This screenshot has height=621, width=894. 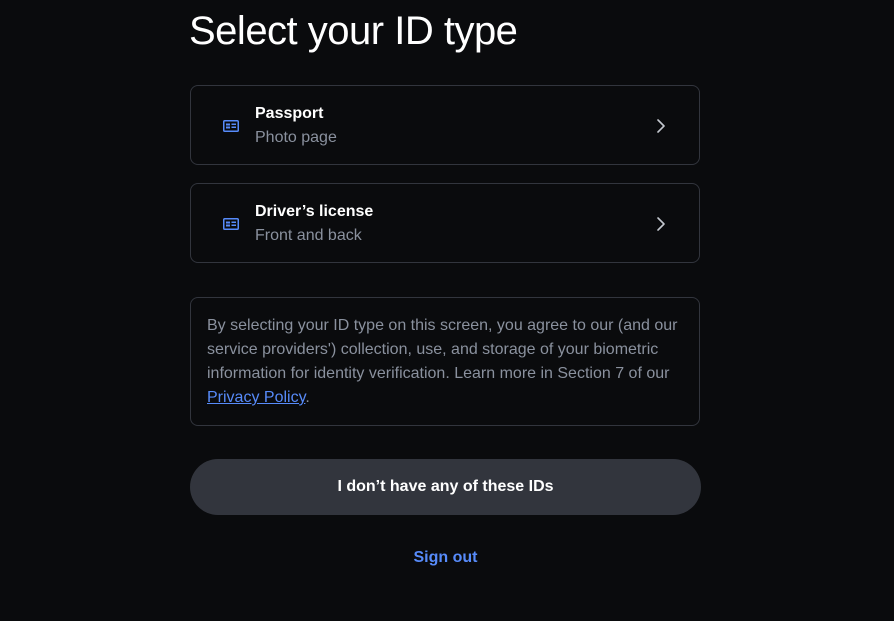 What do you see at coordinates (307, 397) in the screenshot?
I see `consent-text-end: .` at bounding box center [307, 397].